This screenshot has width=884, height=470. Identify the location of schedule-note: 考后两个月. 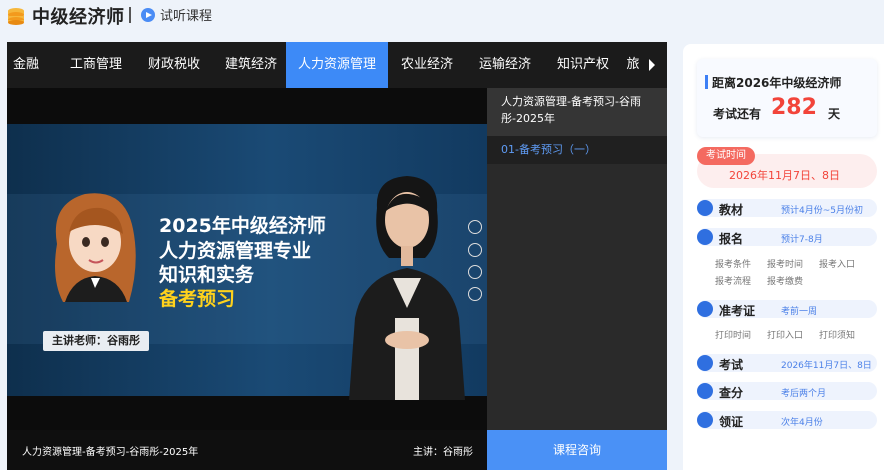
(804, 394).